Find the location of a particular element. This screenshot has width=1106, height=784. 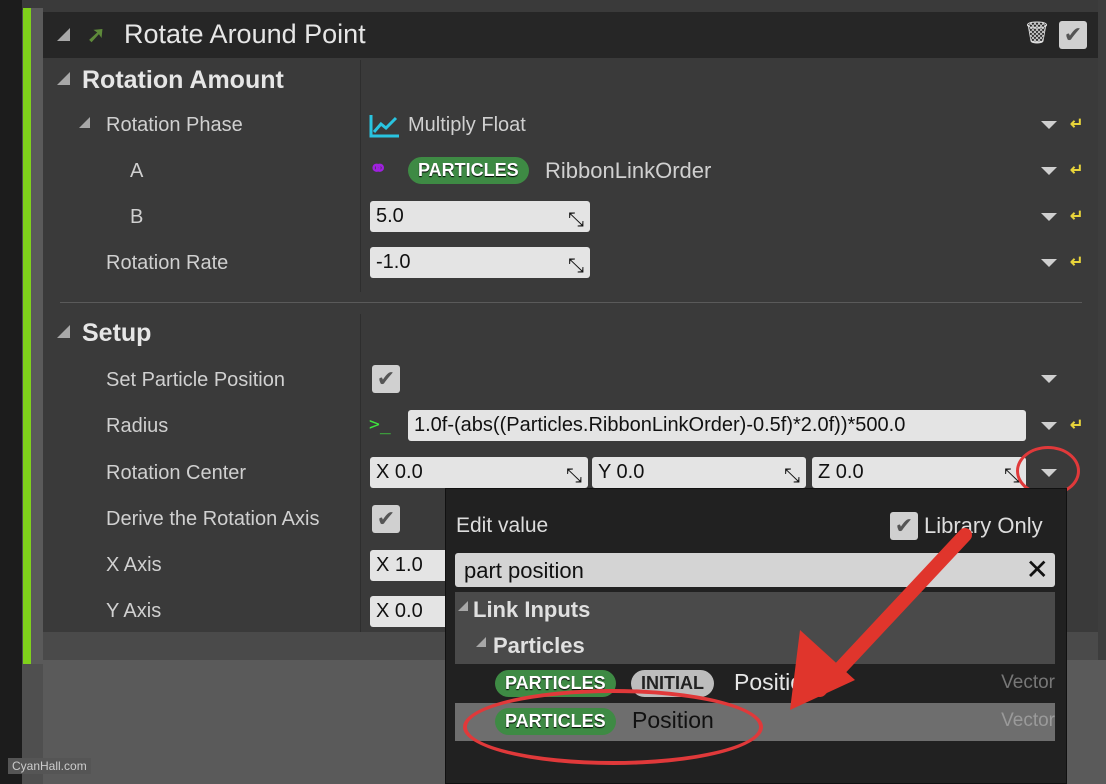

red-arrow-icon is located at coordinates (881, 619).